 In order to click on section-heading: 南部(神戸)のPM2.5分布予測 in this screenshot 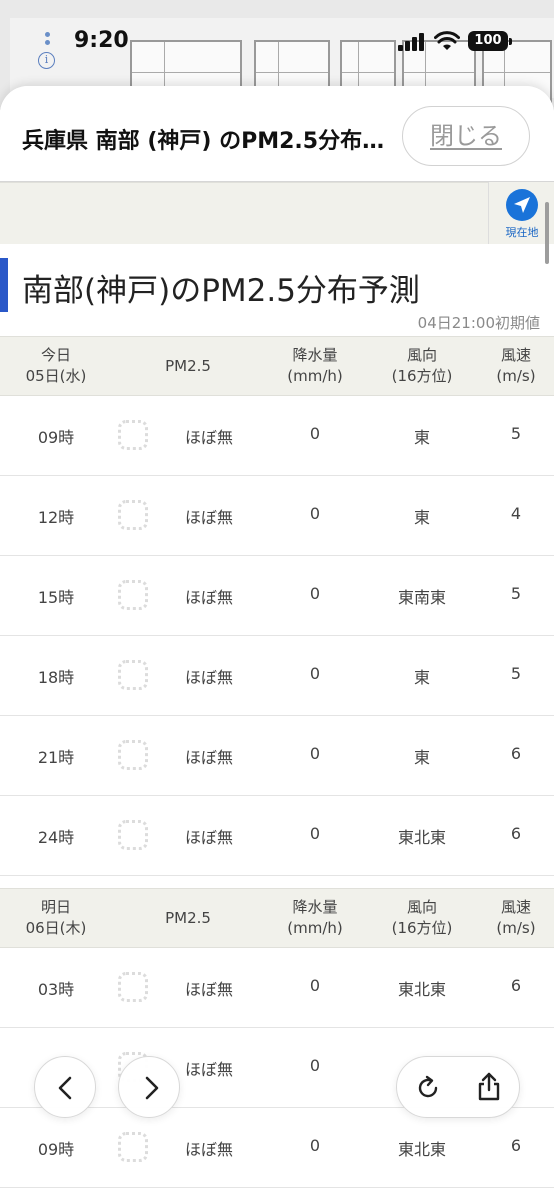, I will do `click(277, 286)`.